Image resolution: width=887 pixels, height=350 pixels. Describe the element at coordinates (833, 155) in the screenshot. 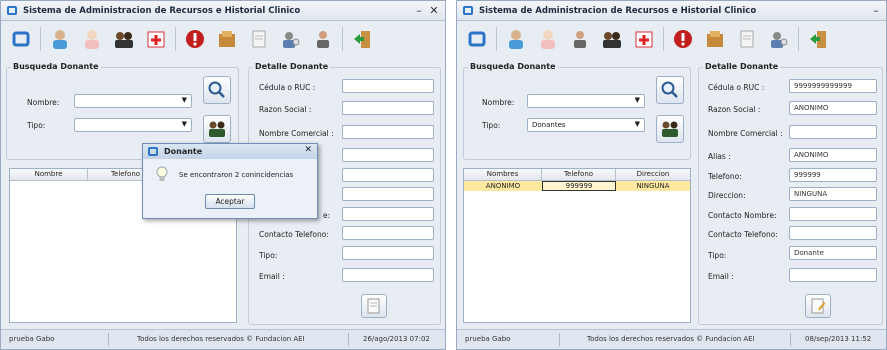

I see `alias-field: ANONIMO` at that location.